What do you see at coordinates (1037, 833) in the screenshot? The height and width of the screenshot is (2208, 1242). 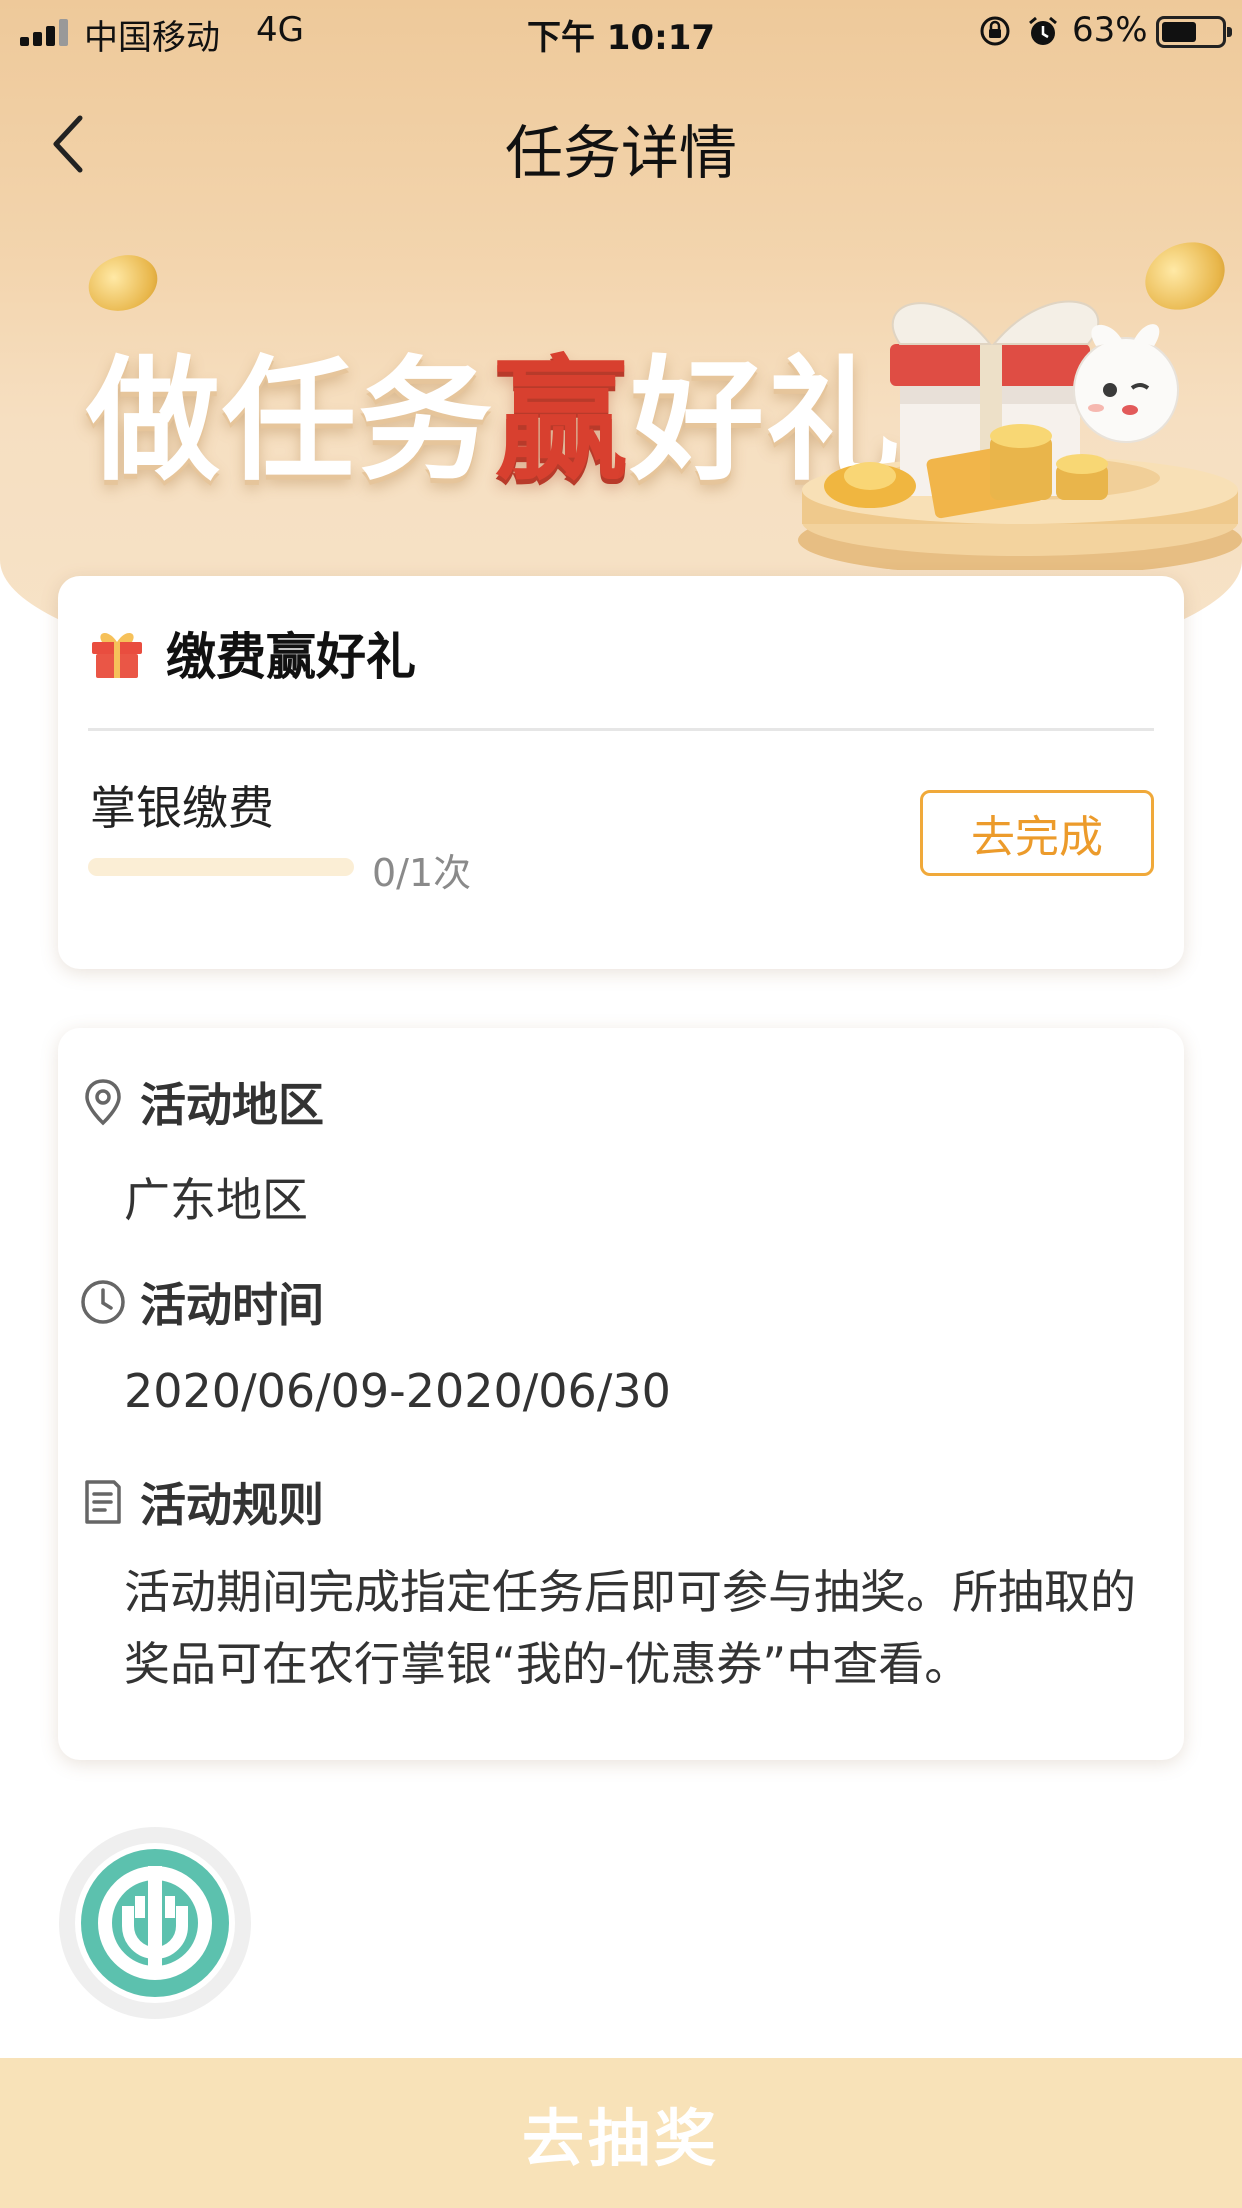 I see `complete-task-button: 去完成` at bounding box center [1037, 833].